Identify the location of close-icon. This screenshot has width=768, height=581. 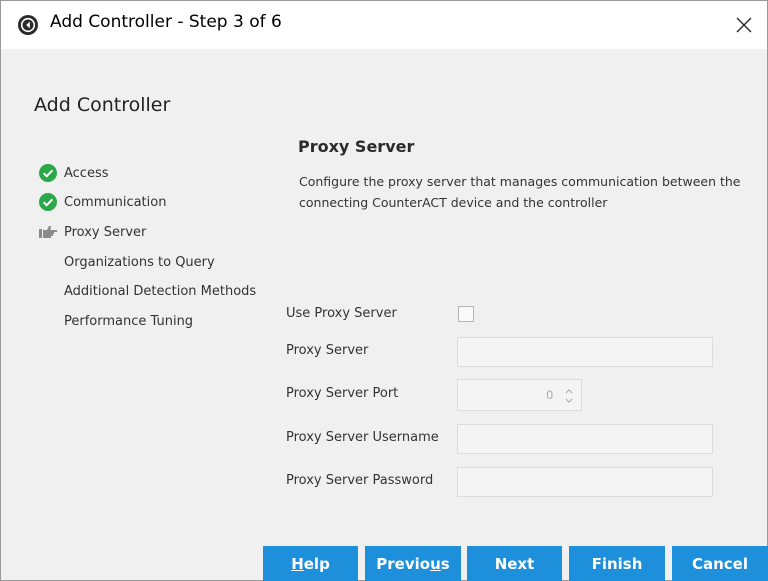
(744, 25).